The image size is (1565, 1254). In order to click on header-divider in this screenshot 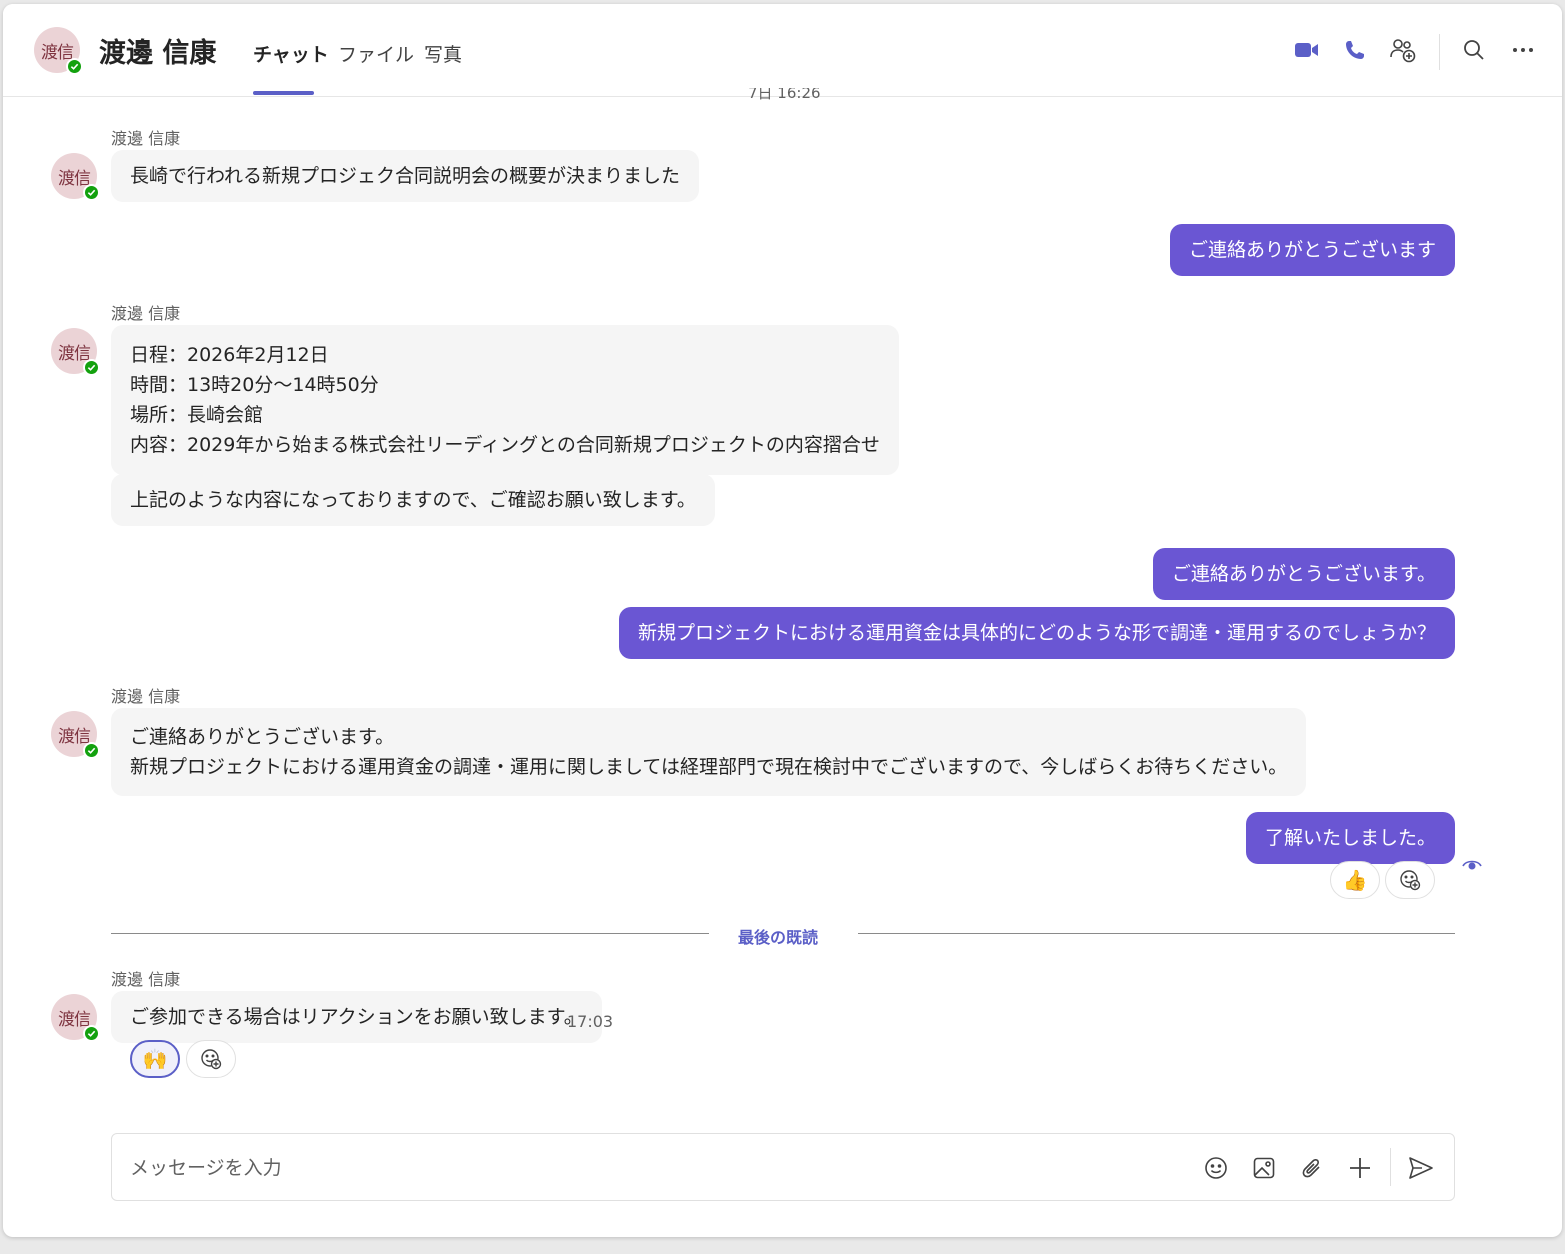, I will do `click(1439, 52)`.